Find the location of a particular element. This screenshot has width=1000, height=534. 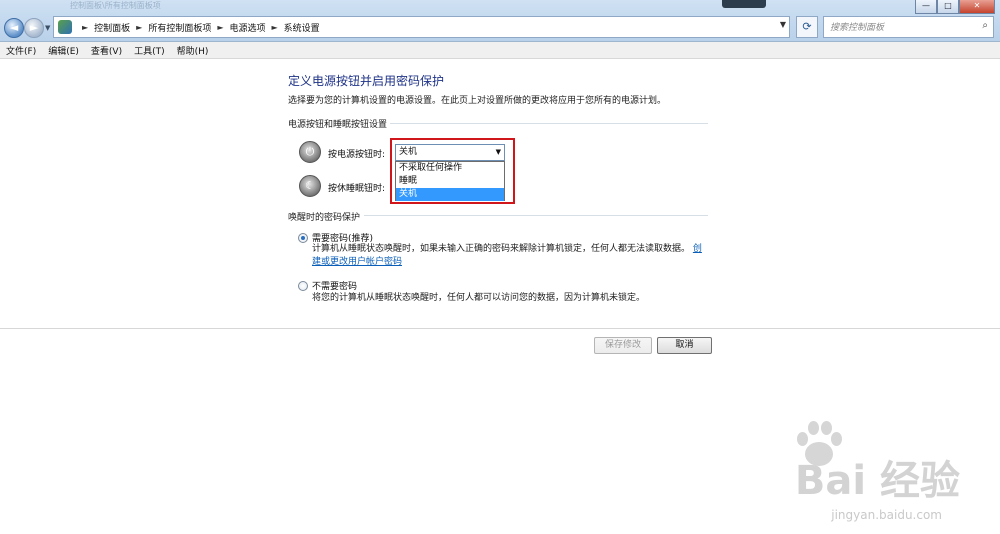

search-icon: ⌕ is located at coordinates (985, 25).